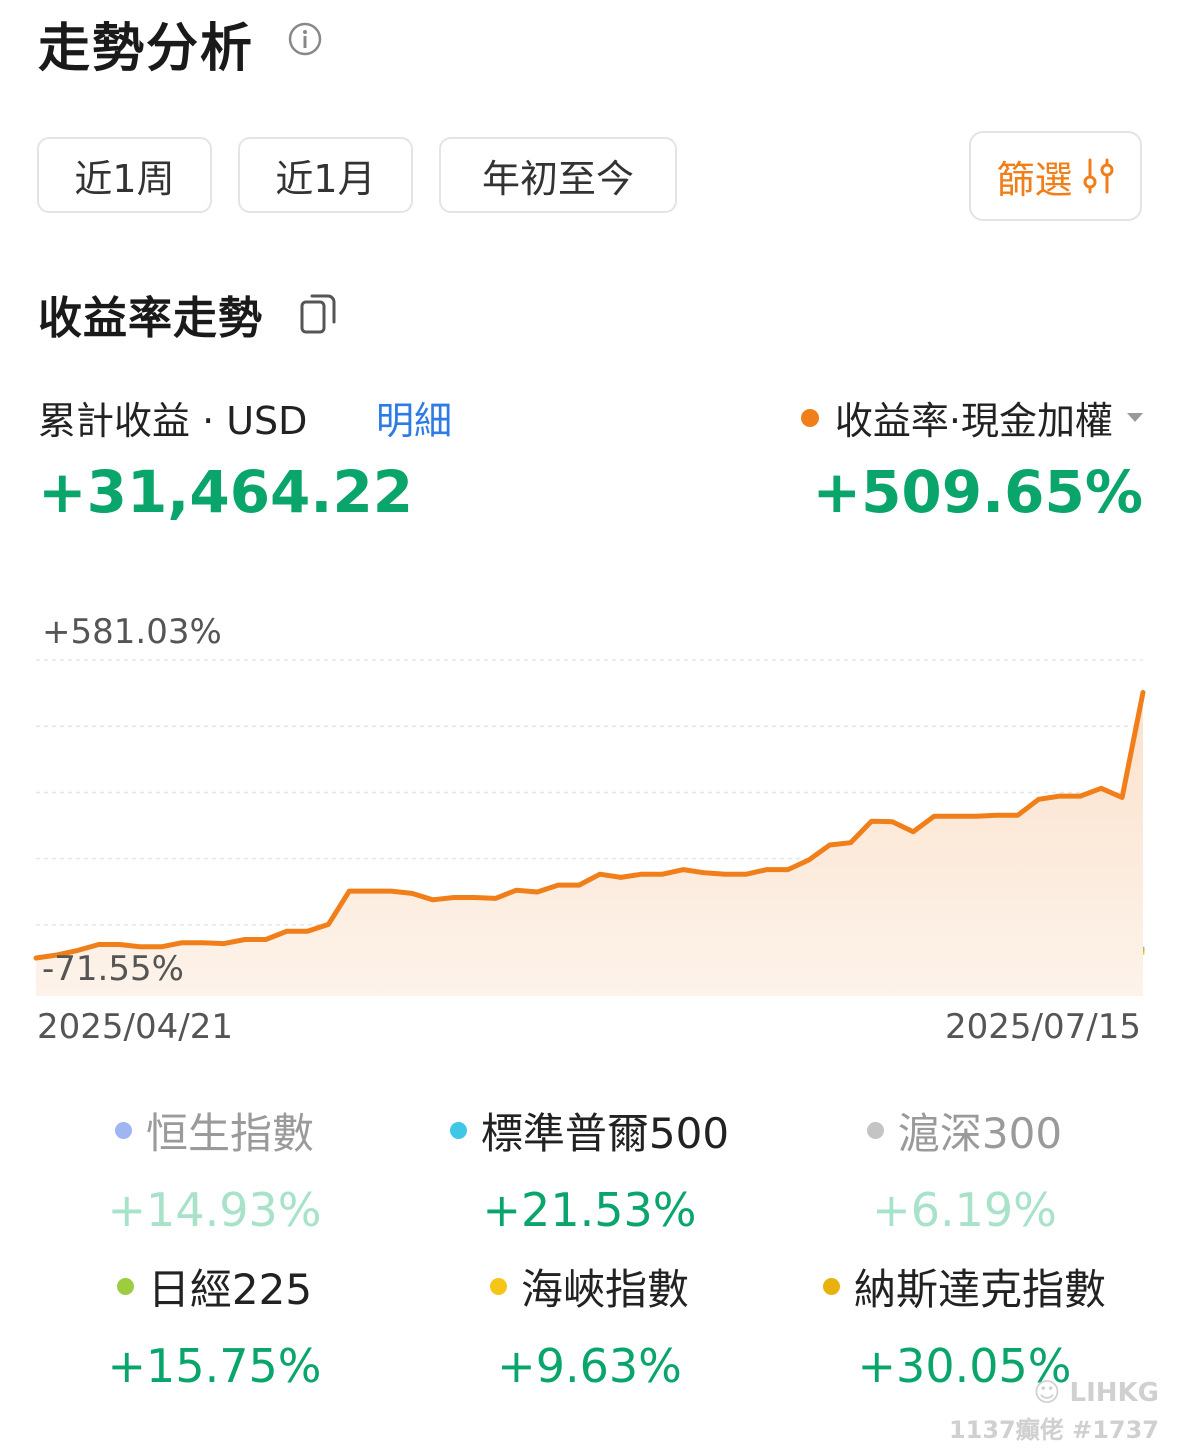  Describe the element at coordinates (1114, 1393) in the screenshot. I see `watermark-line1: LIHKG` at that location.